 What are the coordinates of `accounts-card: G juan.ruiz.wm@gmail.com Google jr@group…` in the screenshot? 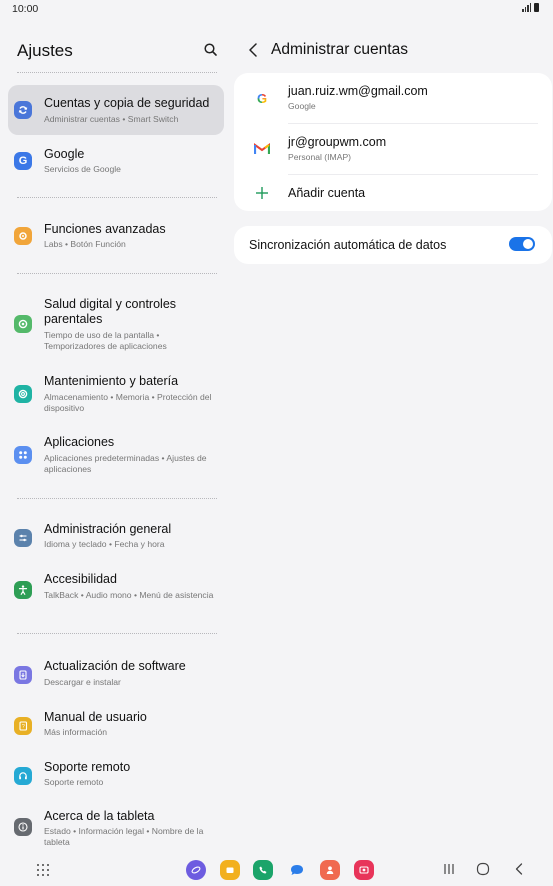 It's located at (393, 142).